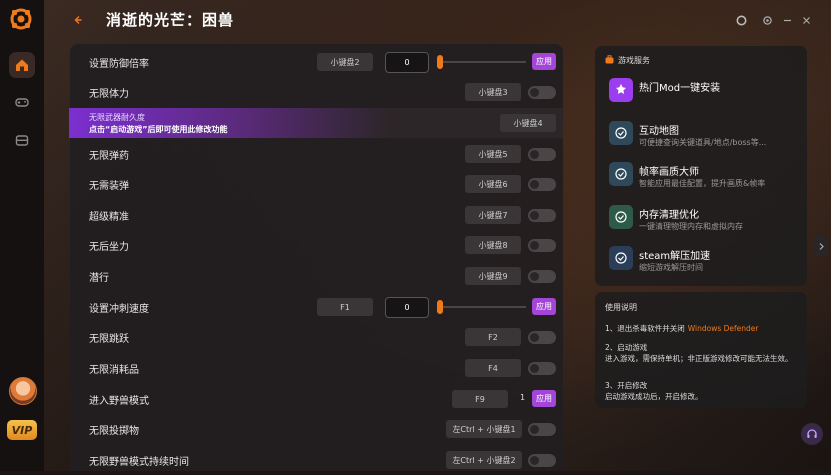  What do you see at coordinates (621, 90) in the screenshot?
I see `mod-icon` at bounding box center [621, 90].